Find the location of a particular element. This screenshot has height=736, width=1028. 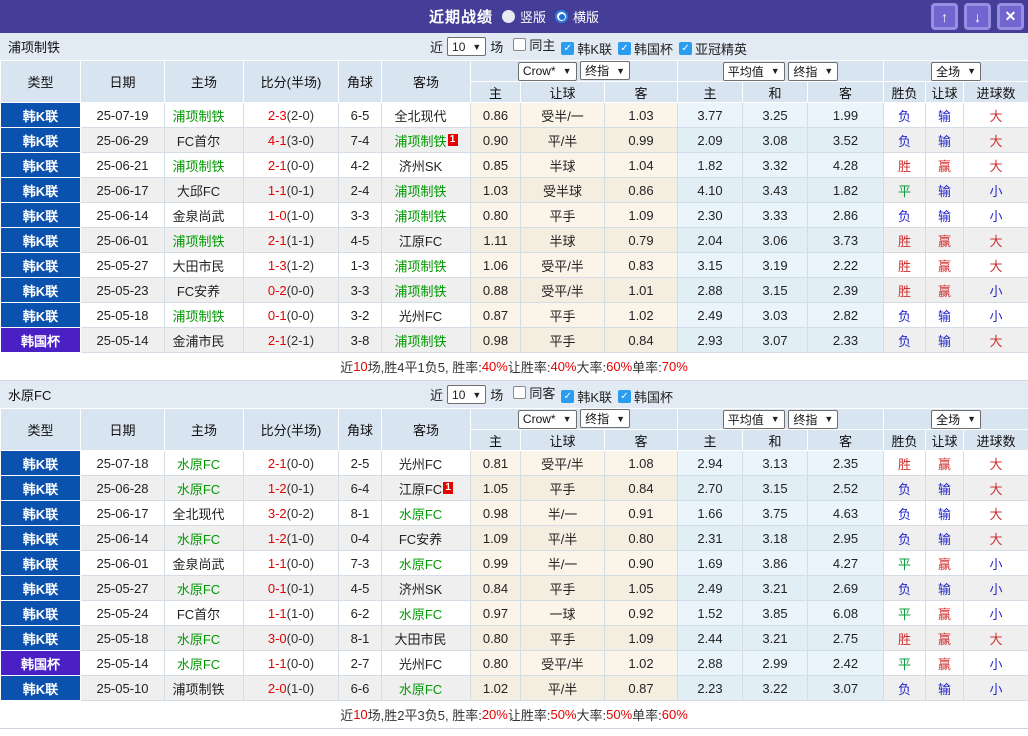

score-cell: 1-2(0-1) is located at coordinates (291, 488).